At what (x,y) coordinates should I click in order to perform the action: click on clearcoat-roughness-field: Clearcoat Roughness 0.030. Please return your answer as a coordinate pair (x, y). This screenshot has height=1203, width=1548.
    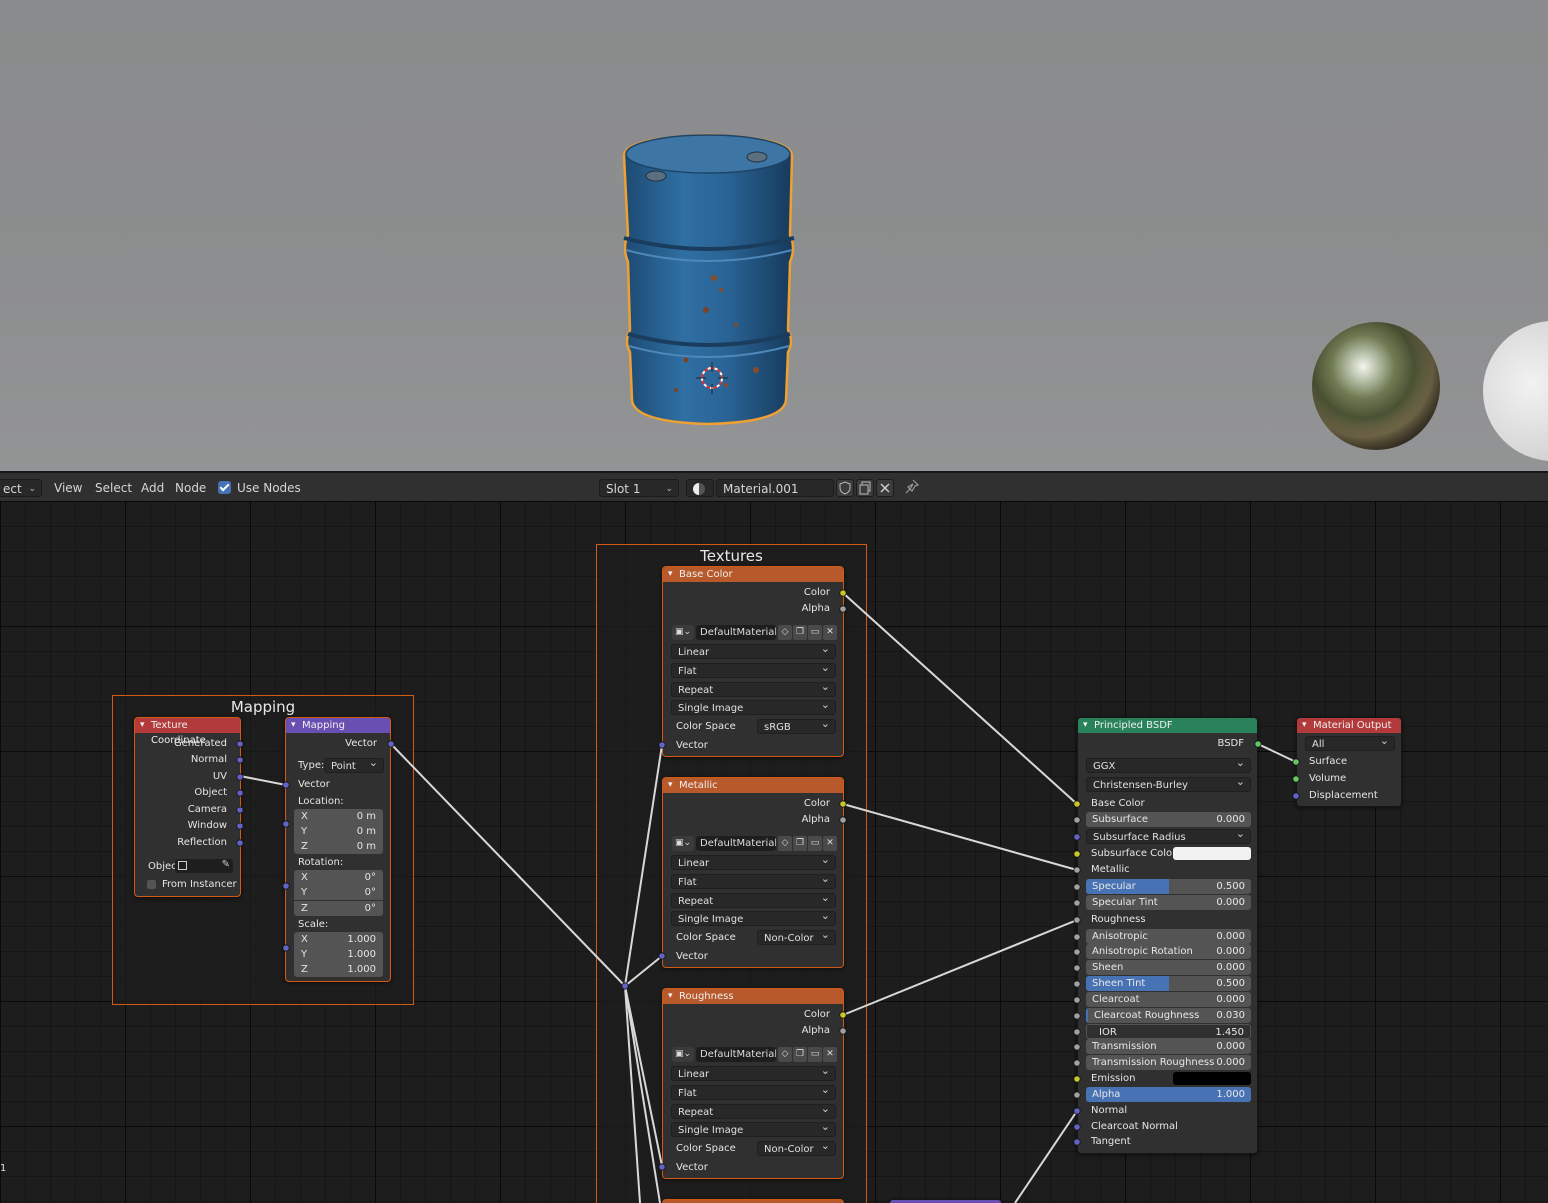
    Looking at the image, I should click on (1168, 1015).